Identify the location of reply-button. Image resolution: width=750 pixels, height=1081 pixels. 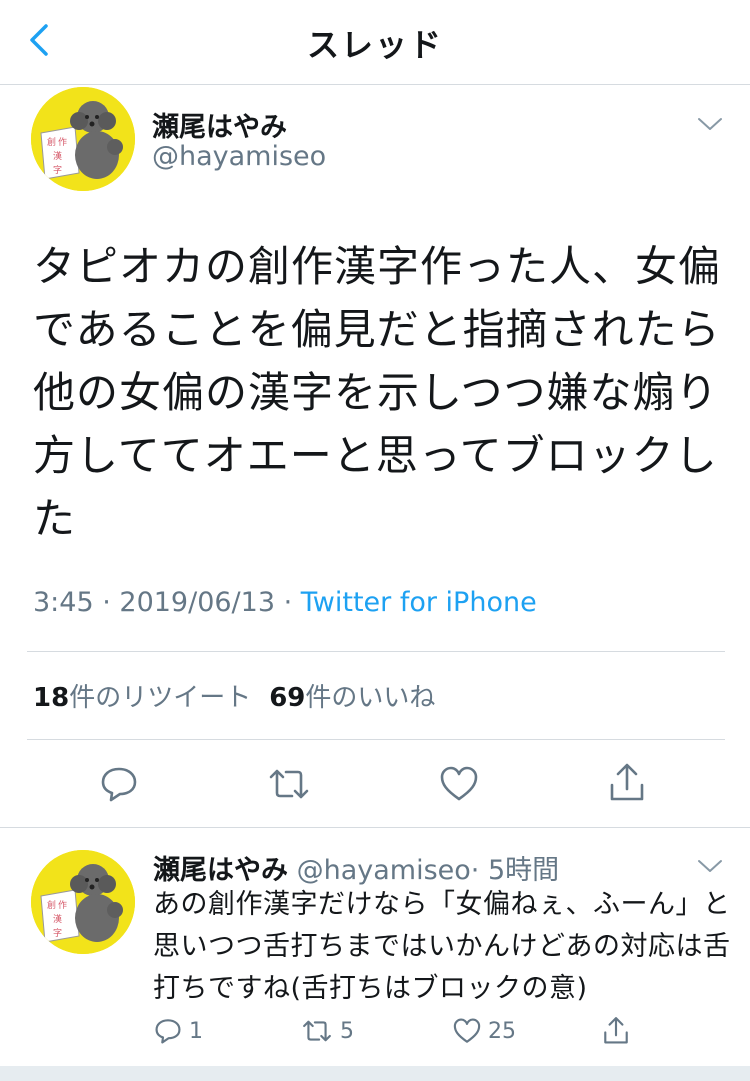
(119, 784).